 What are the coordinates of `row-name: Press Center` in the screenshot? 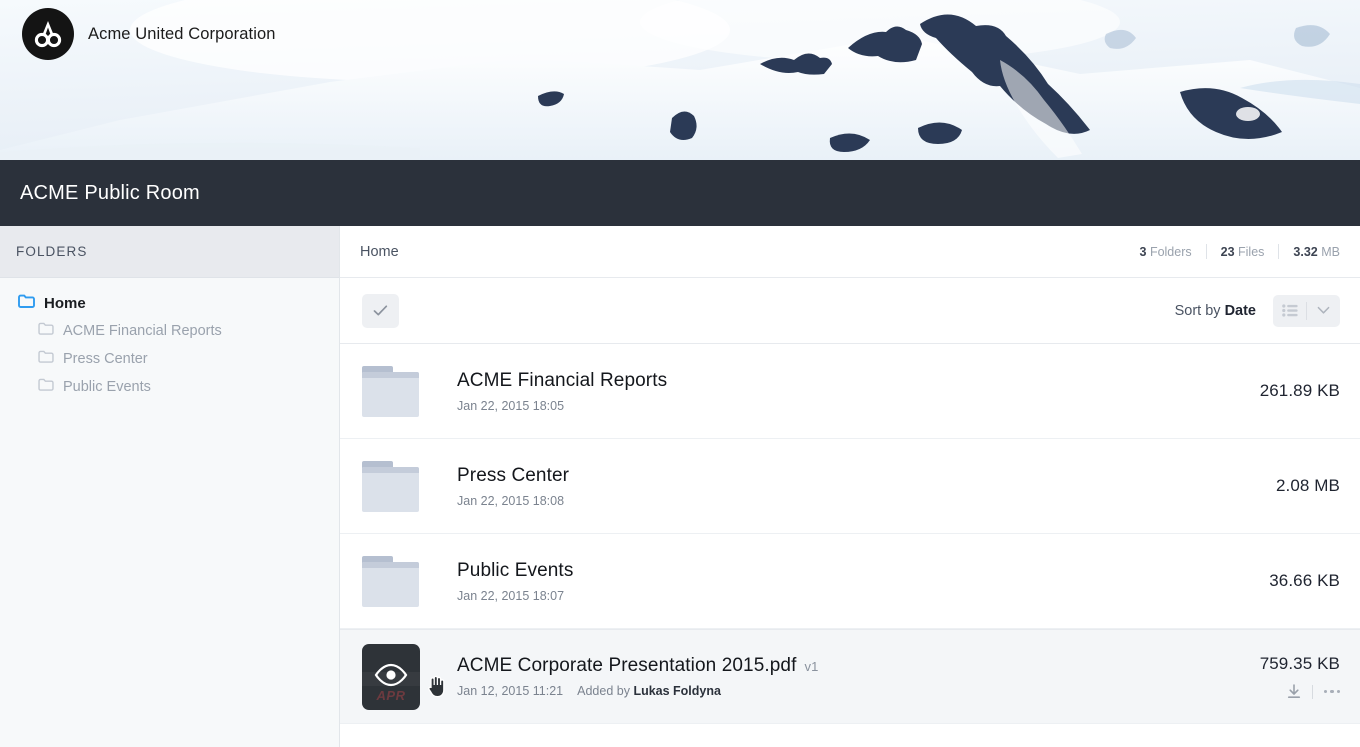 It's located at (866, 476).